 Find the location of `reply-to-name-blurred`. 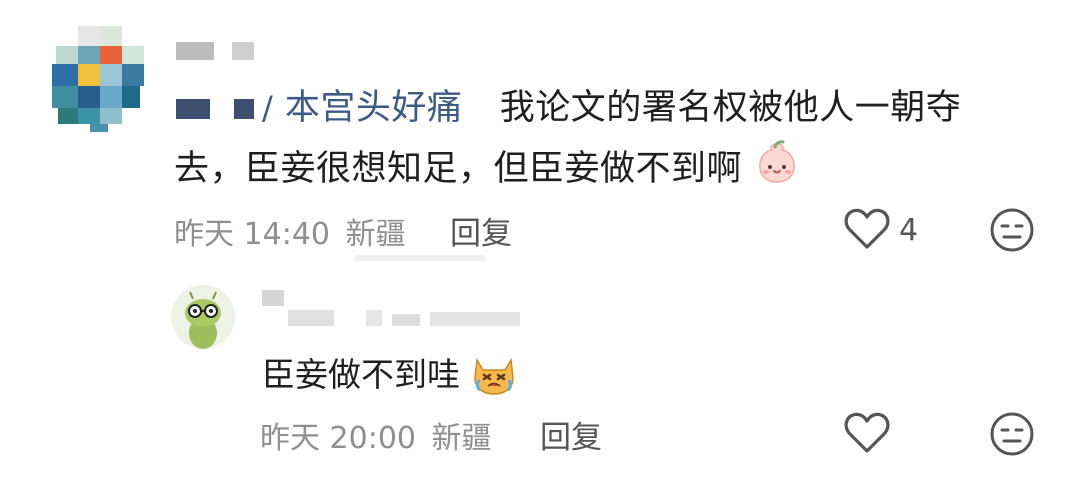

reply-to-name-blurred is located at coordinates (221, 111).